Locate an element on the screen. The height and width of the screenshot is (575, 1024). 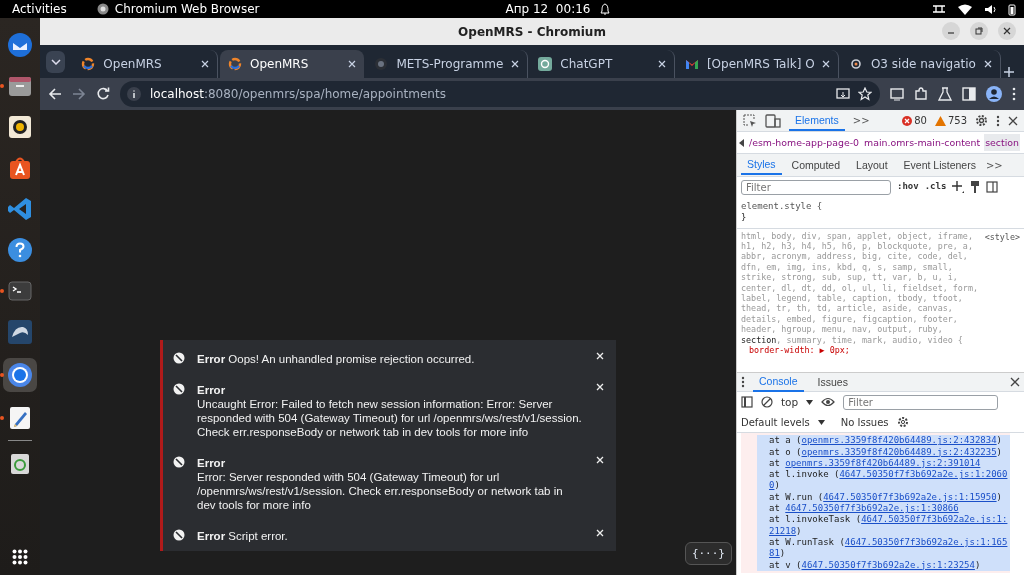
battery-icon is located at coordinates (1012, 9).